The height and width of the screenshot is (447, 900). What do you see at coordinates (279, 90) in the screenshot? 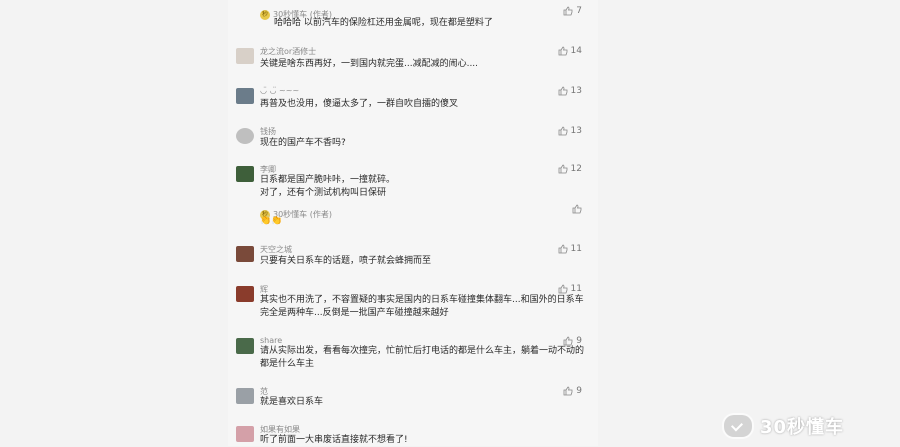
I see `comment-author: ◡̈ ◡̈ ~~~` at bounding box center [279, 90].